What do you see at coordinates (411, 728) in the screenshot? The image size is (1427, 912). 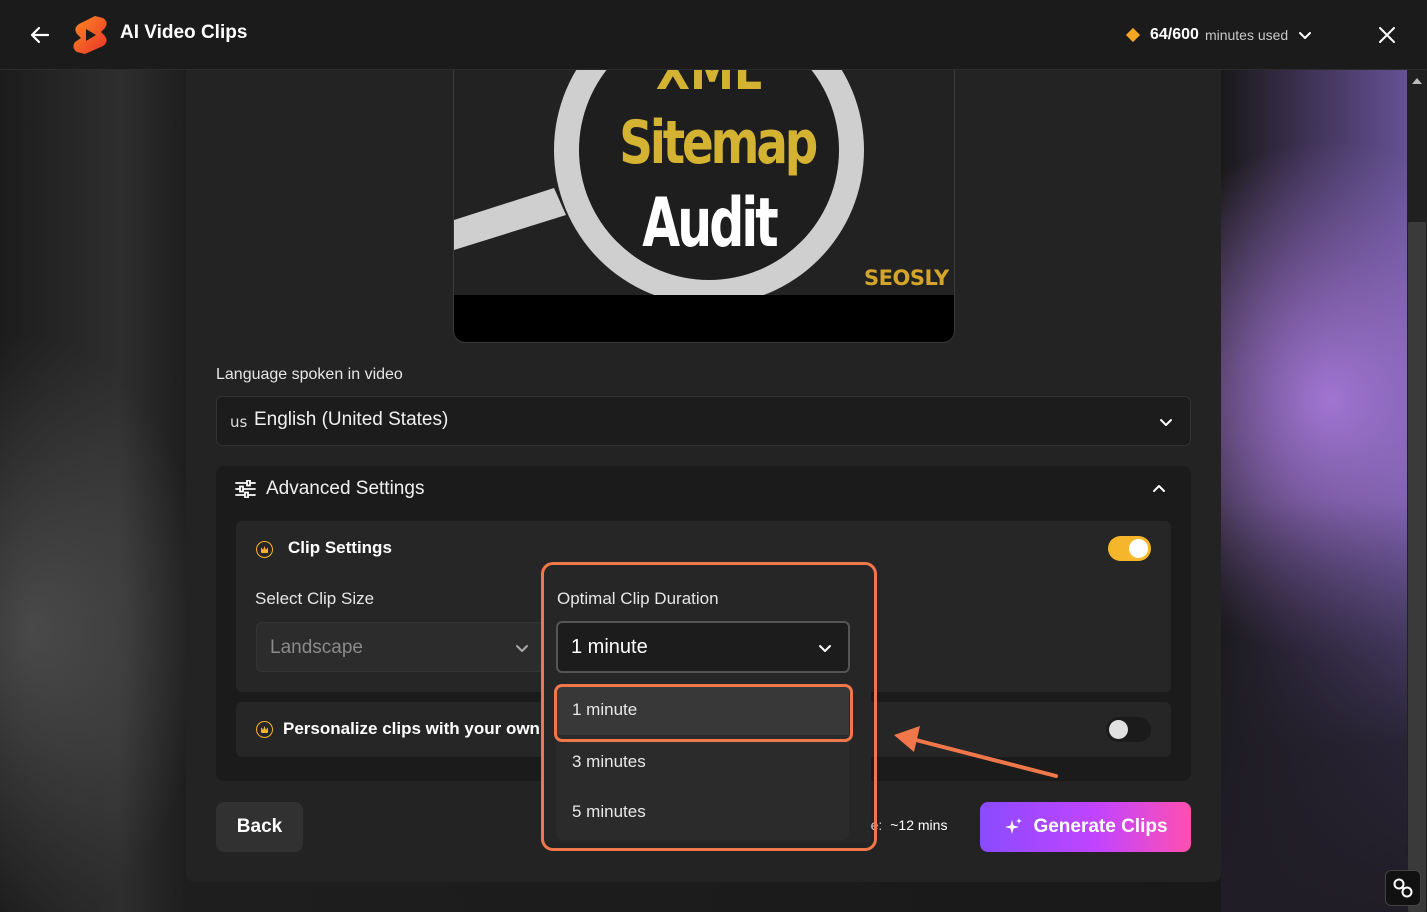 I see `personalize-title: Personalize clips with your own` at bounding box center [411, 728].